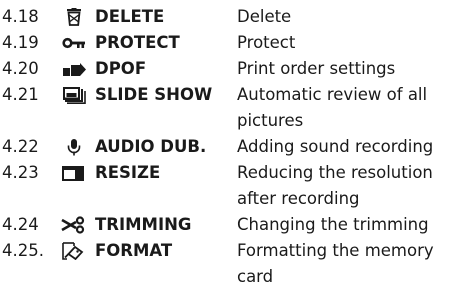 The height and width of the screenshot is (305, 452). I want to click on item-number: 4.23, so click(20, 172).